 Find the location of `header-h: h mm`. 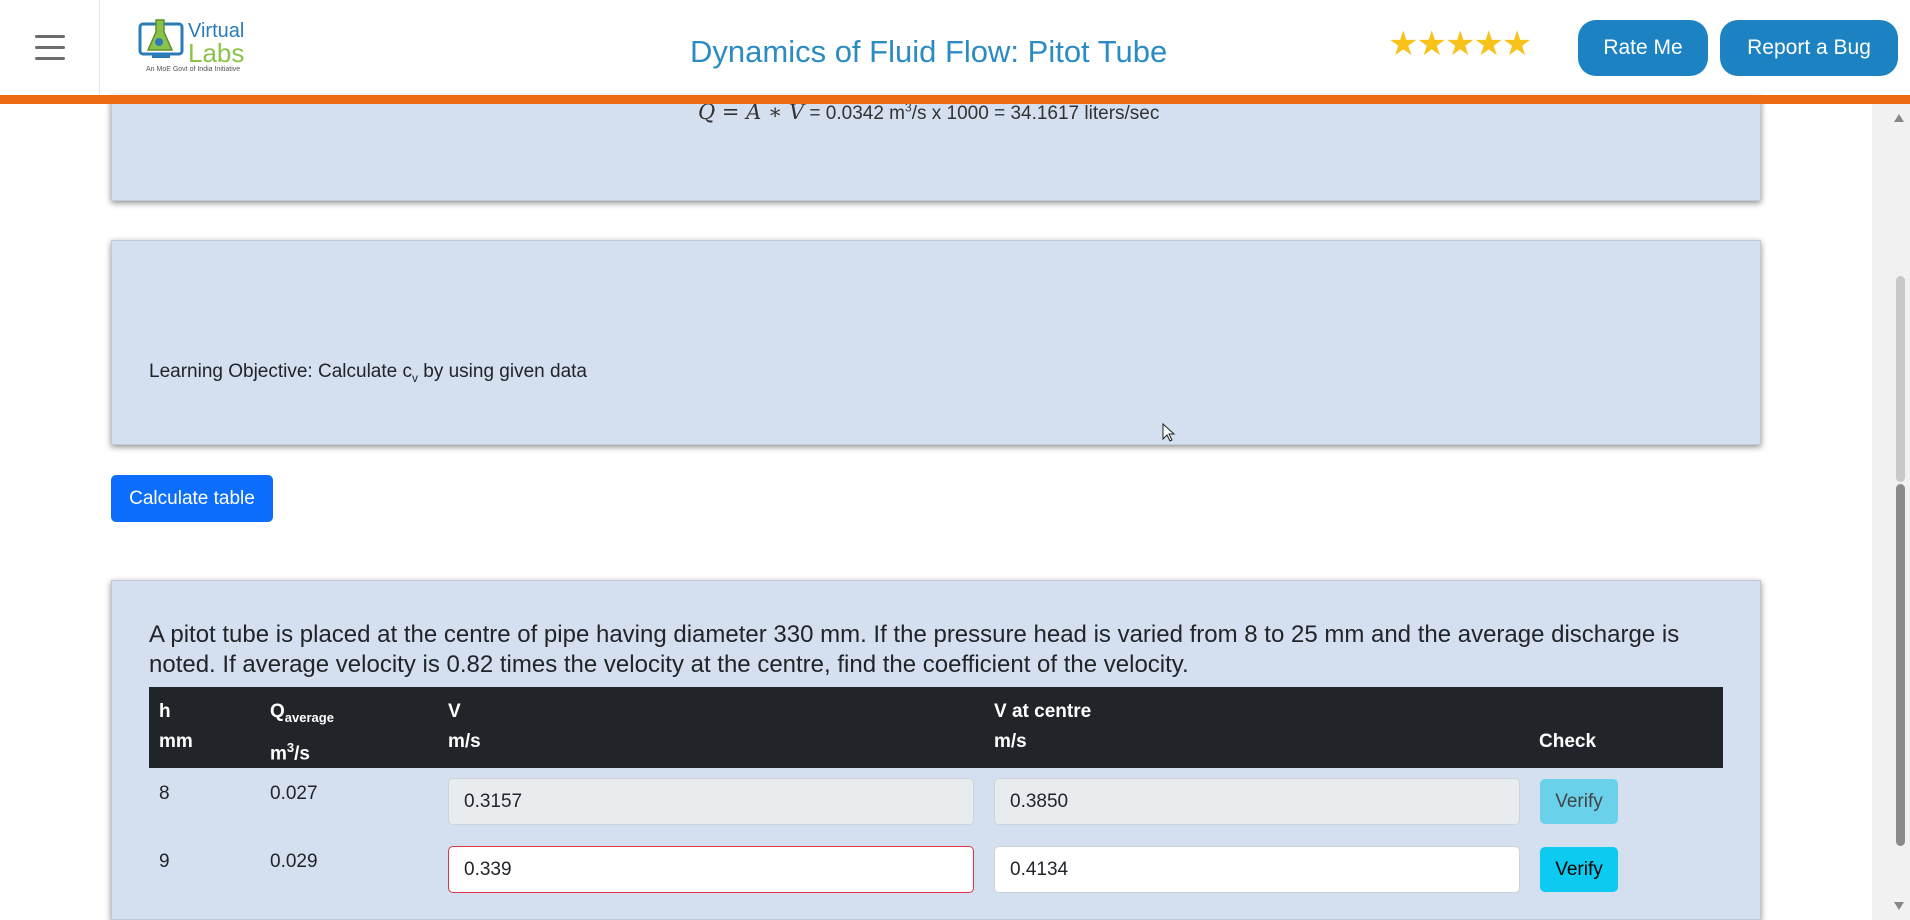

header-h: h mm is located at coordinates (176, 727).